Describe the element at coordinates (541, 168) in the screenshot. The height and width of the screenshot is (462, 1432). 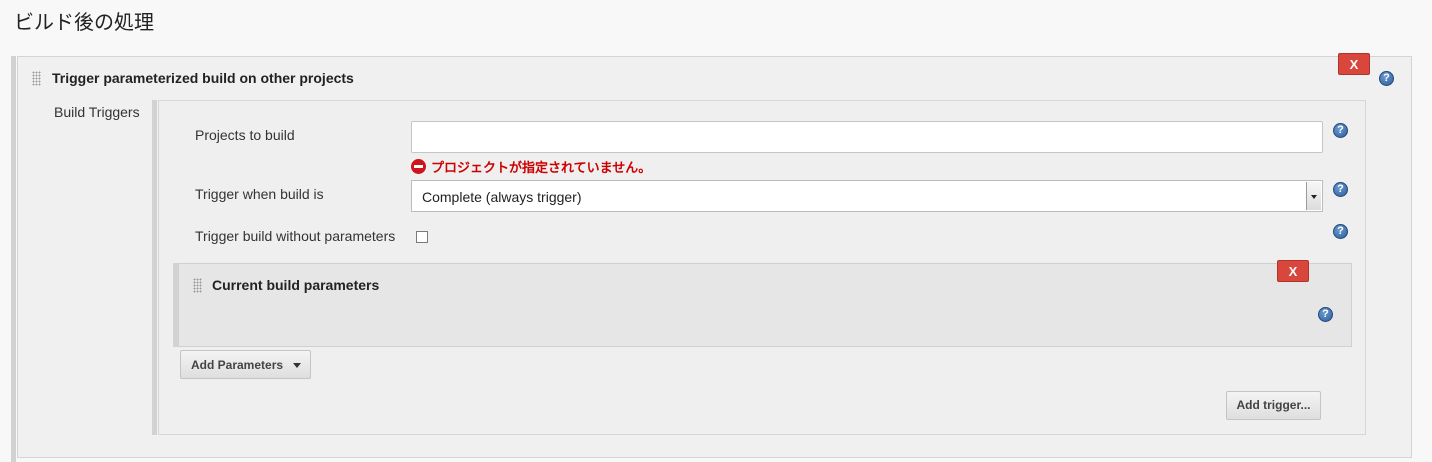
I see `error-text: プロジェクトが指定されていません。` at that location.